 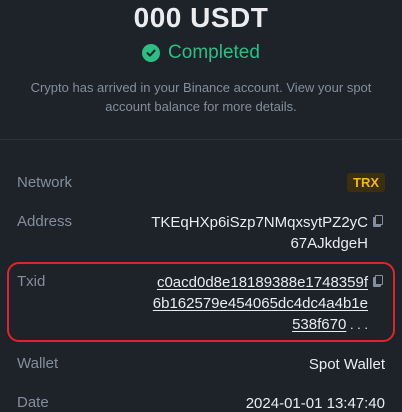 I want to click on divider, so click(x=201, y=139).